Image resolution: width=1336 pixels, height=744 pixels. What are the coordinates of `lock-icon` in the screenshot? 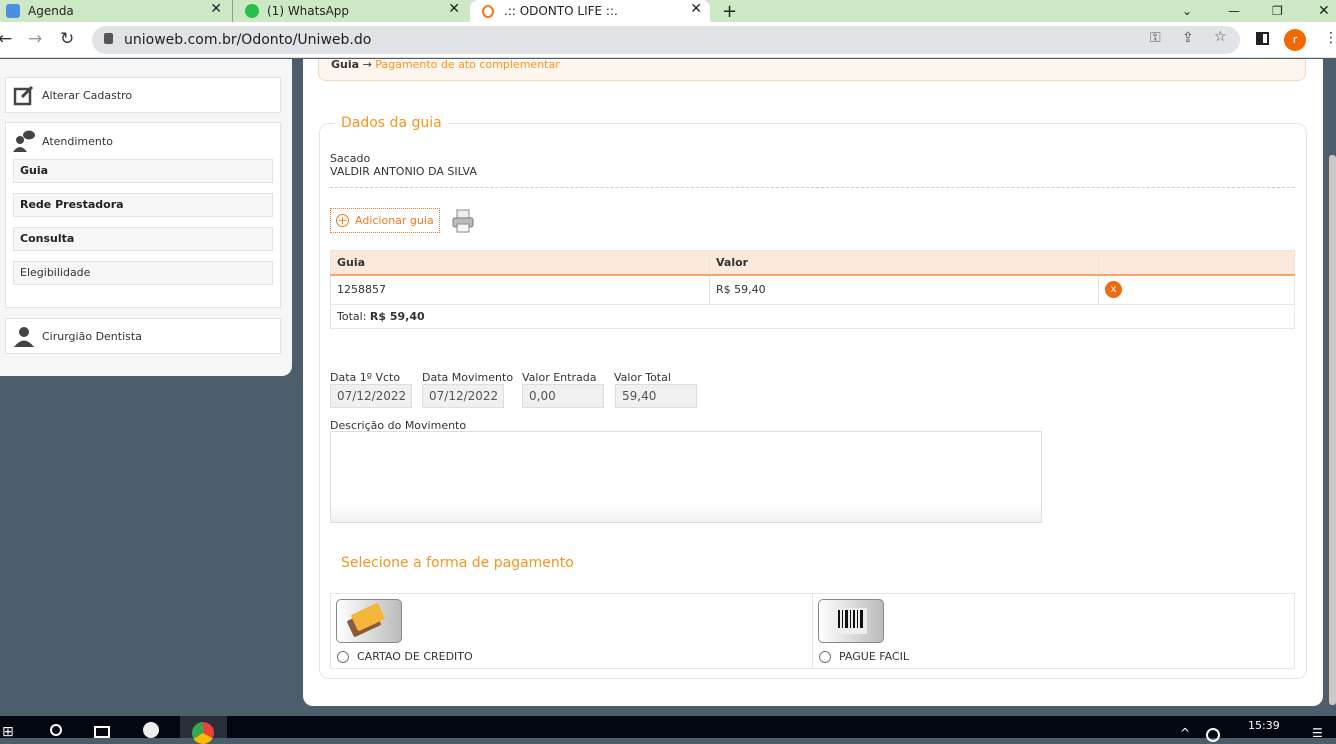 It's located at (108, 38).